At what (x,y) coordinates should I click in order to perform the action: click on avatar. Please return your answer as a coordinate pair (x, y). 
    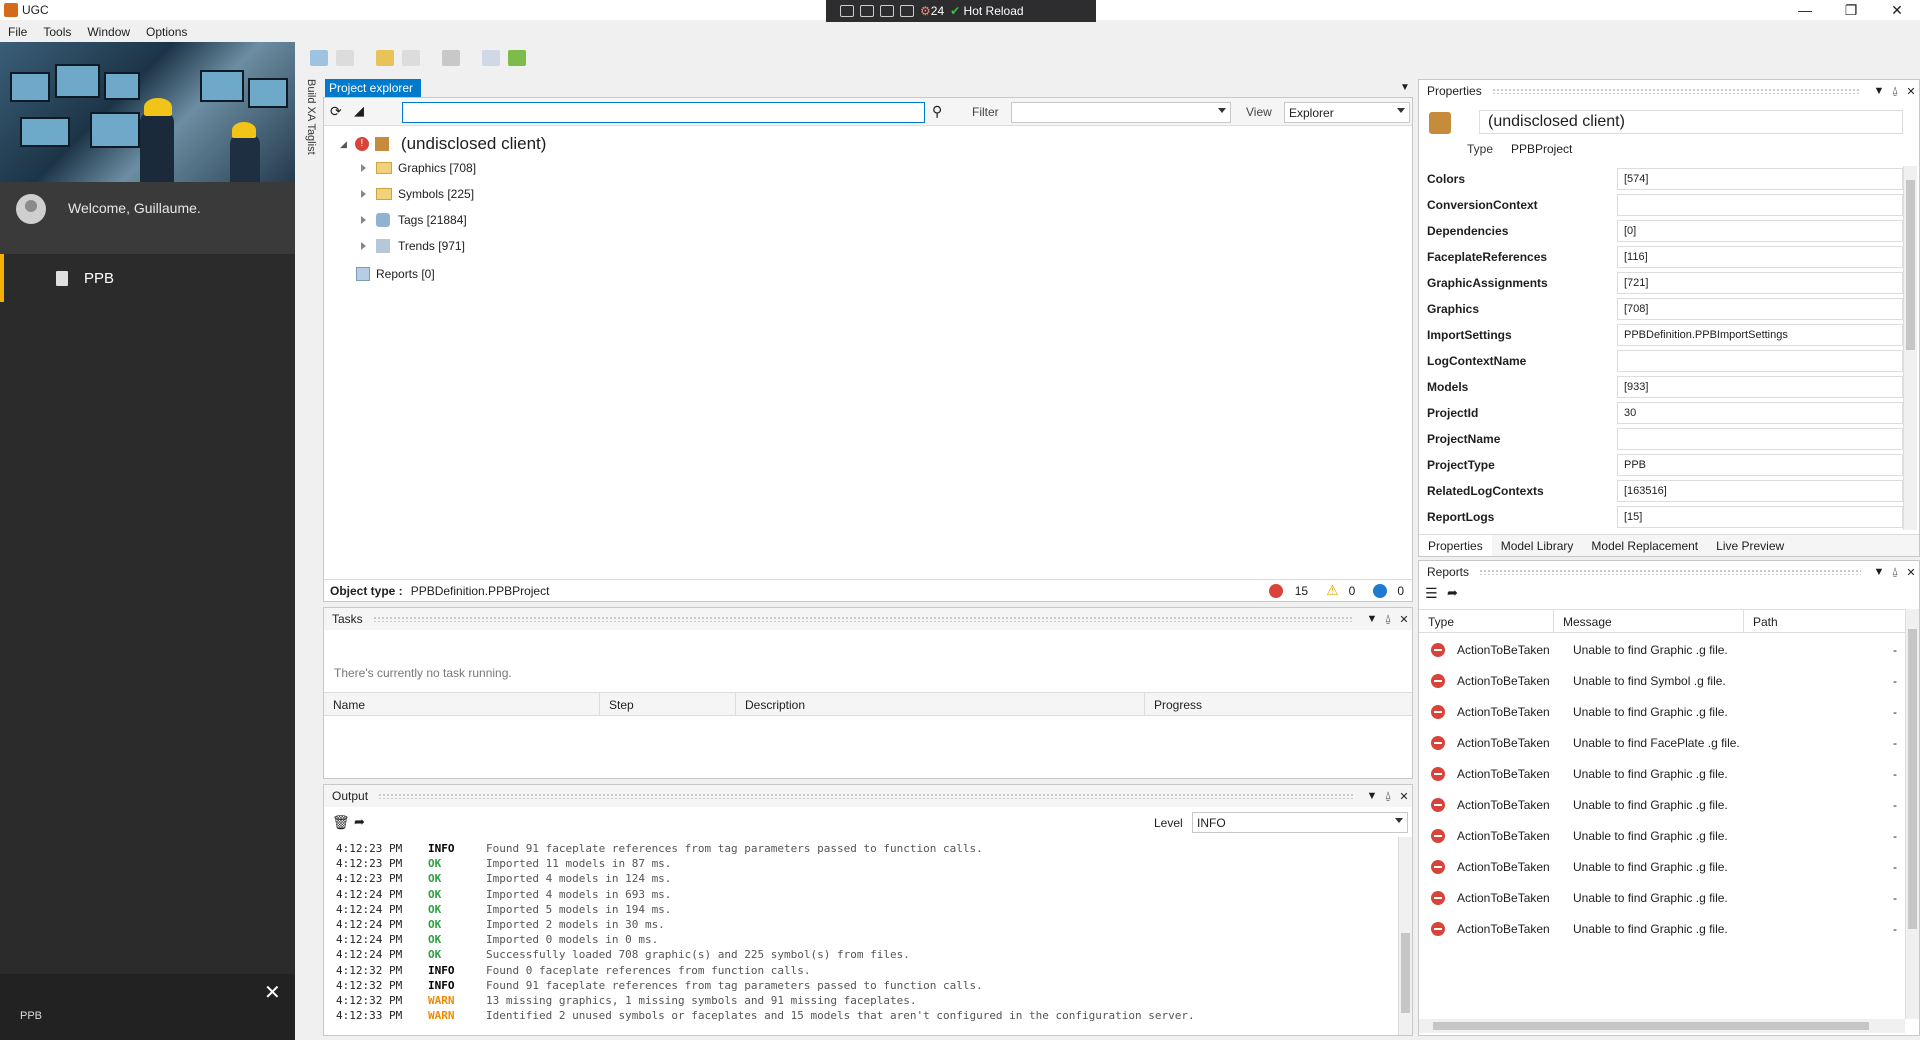
    Looking at the image, I should click on (31, 209).